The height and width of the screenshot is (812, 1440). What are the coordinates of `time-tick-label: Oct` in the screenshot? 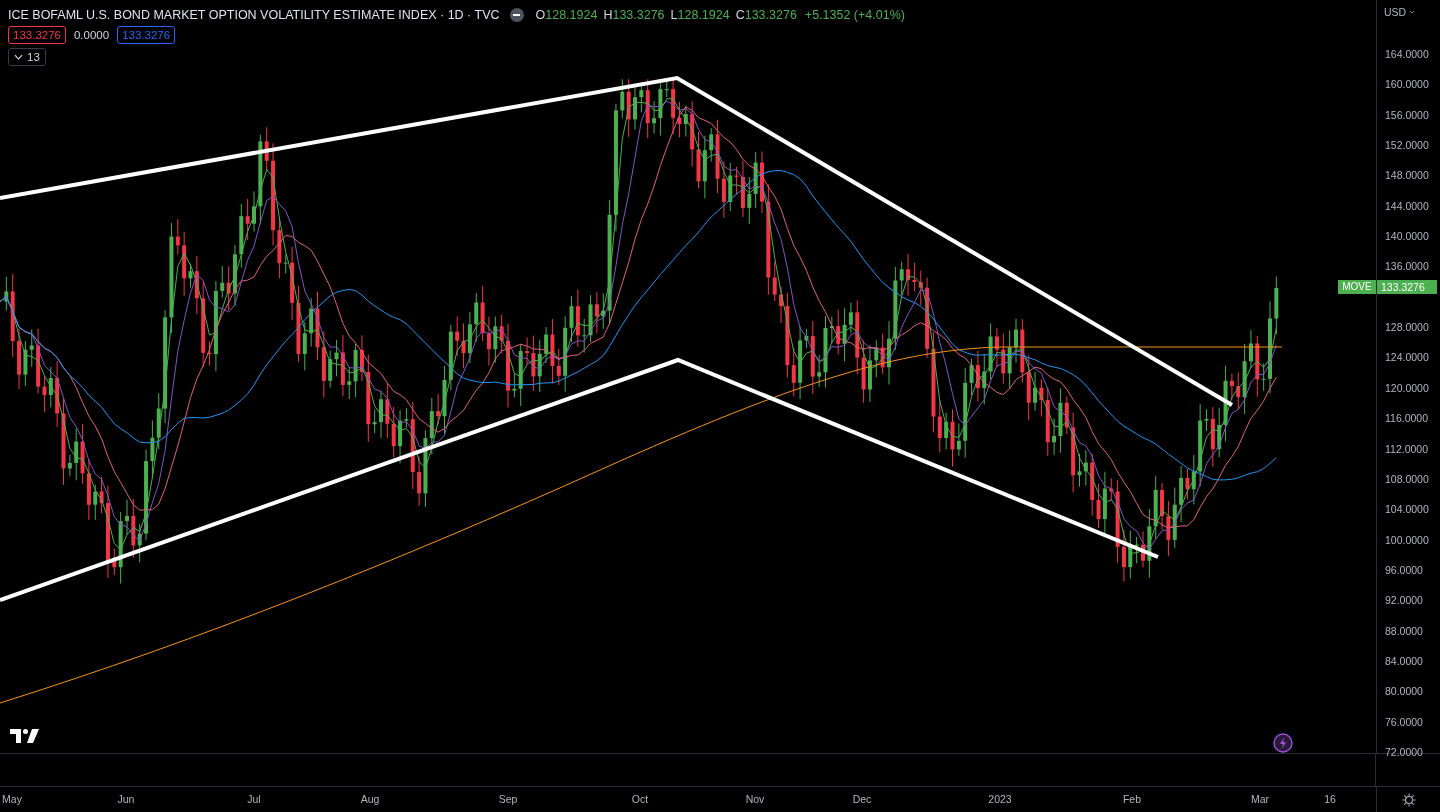 It's located at (640, 799).